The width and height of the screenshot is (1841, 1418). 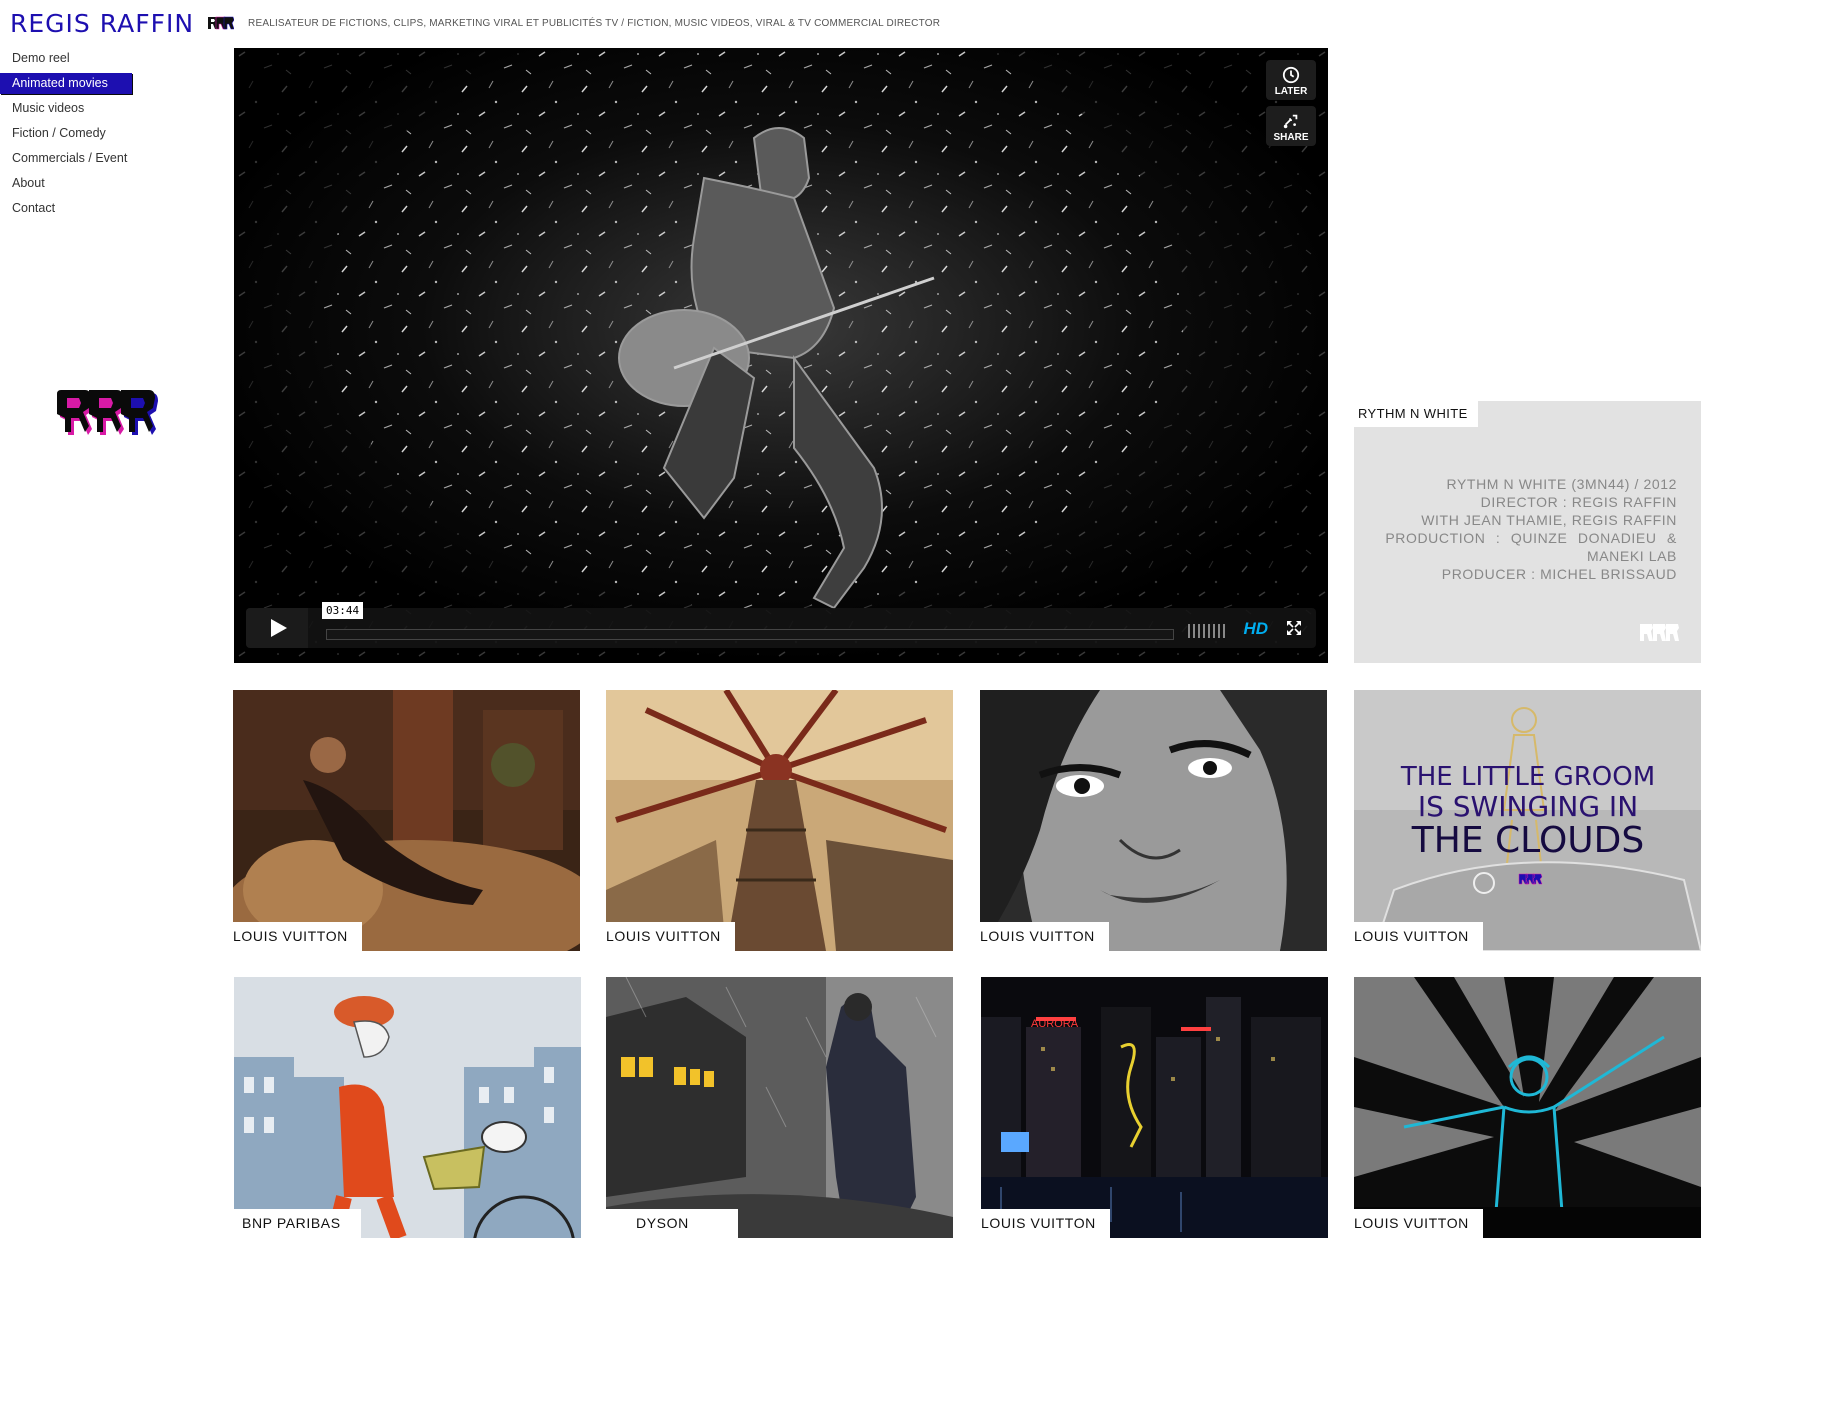 What do you see at coordinates (343, 610) in the screenshot?
I see `video-timecode: 03:44` at bounding box center [343, 610].